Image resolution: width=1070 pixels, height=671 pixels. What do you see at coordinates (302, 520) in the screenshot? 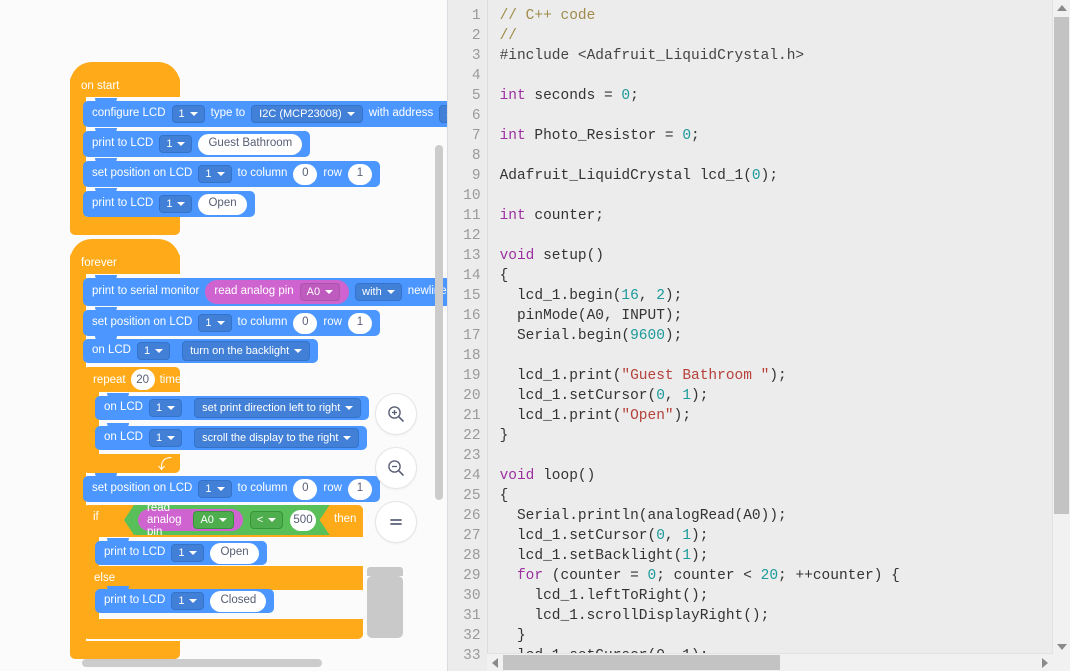
I see `comparison-threshold-input: 500` at bounding box center [302, 520].